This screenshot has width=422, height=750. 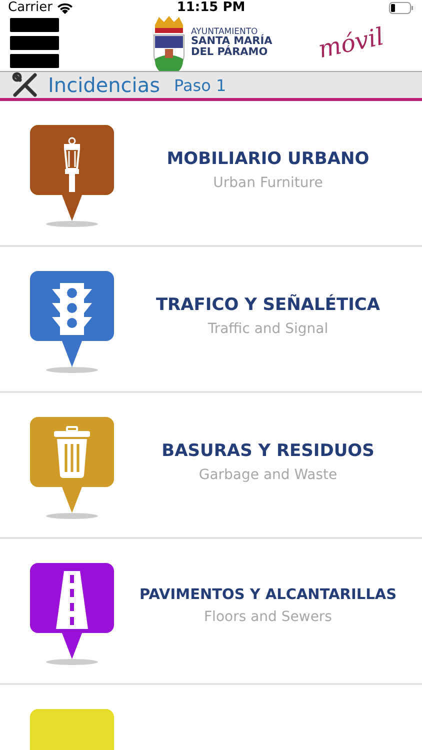 I want to click on road-icon, so click(x=72, y=600).